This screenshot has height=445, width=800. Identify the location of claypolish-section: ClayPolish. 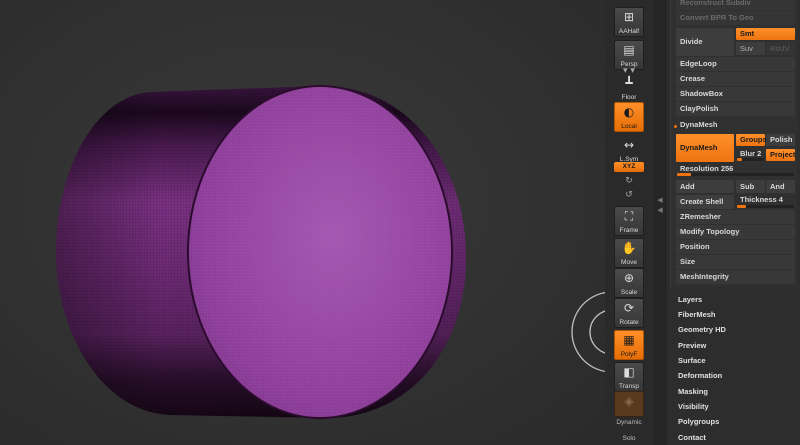
(735, 109).